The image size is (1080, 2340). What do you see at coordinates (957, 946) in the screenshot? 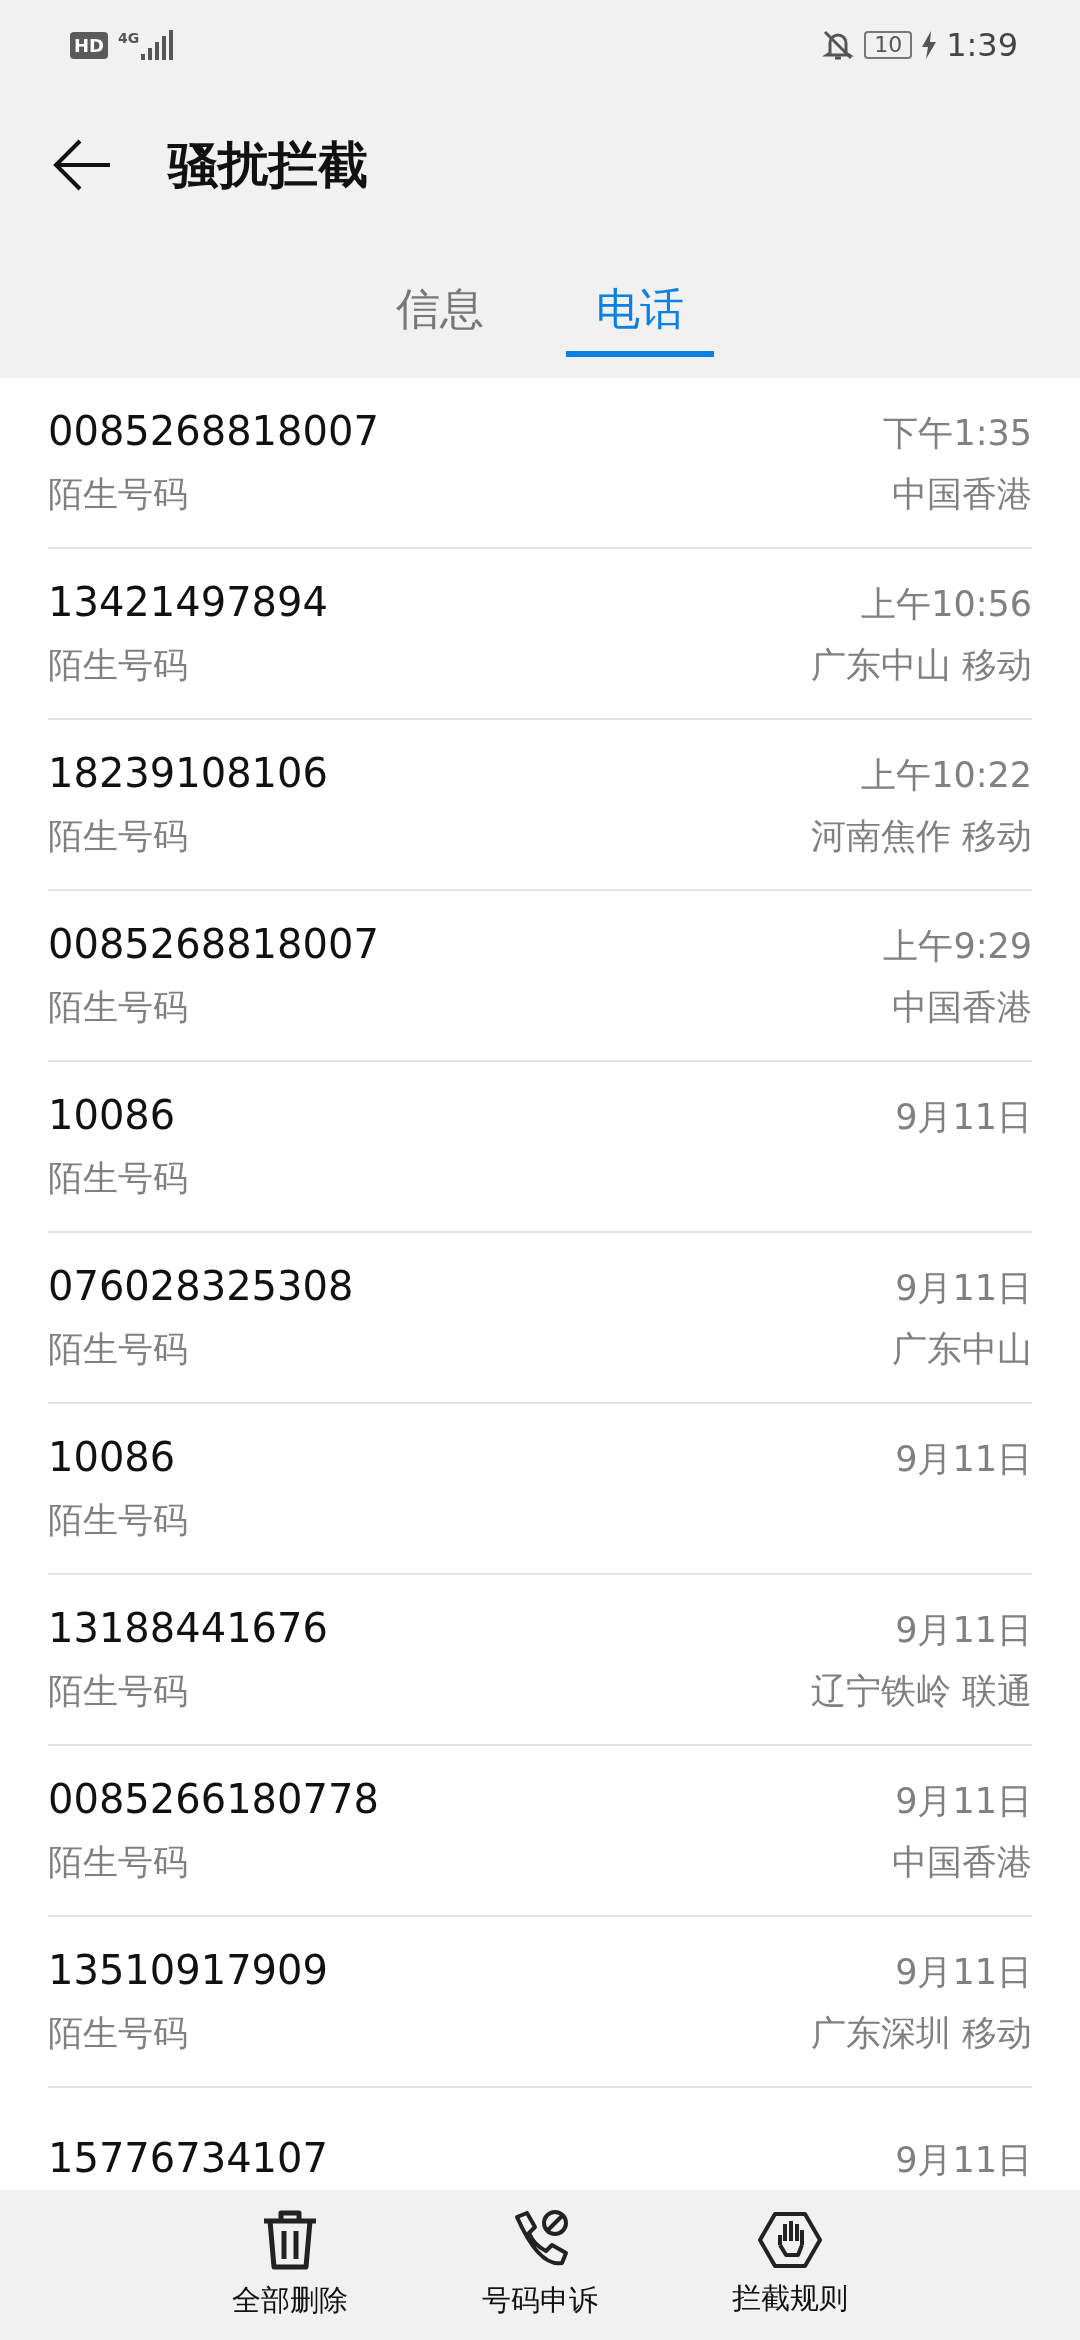
I see `call-time: 上午9:29` at bounding box center [957, 946].